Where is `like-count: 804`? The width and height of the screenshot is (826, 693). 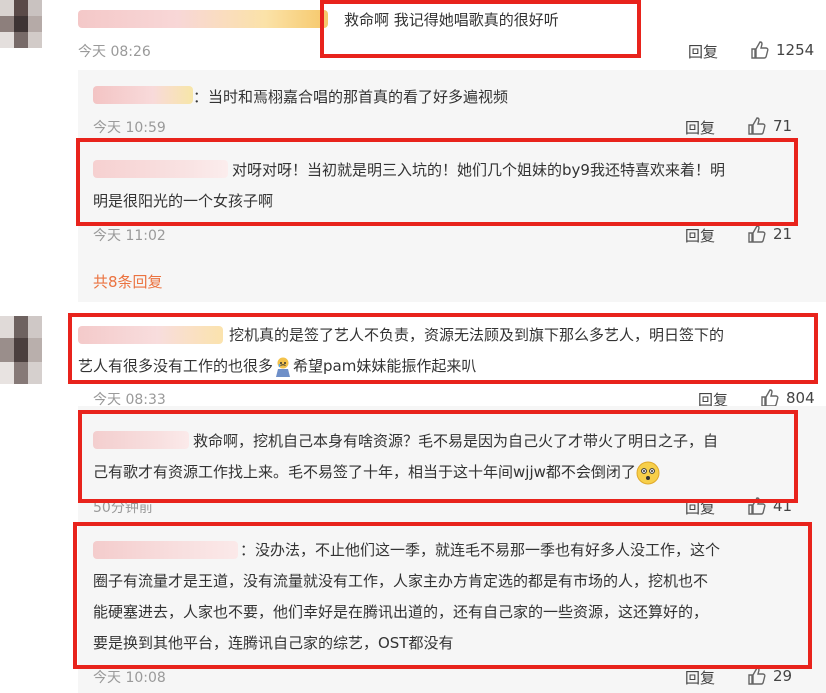 like-count: 804 is located at coordinates (800, 398).